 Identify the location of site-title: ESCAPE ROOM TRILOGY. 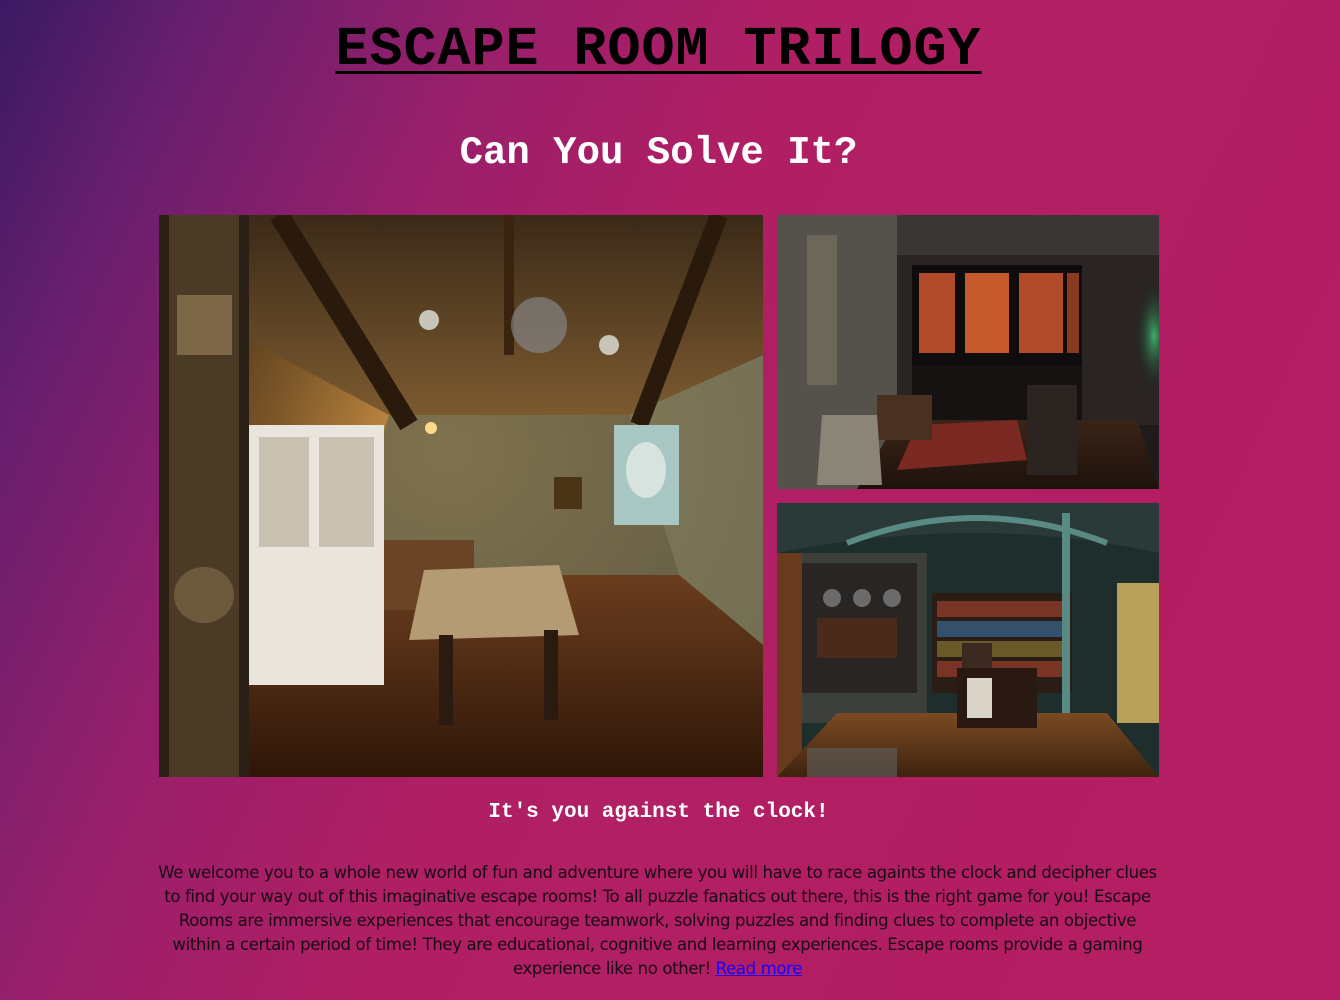
(658, 49).